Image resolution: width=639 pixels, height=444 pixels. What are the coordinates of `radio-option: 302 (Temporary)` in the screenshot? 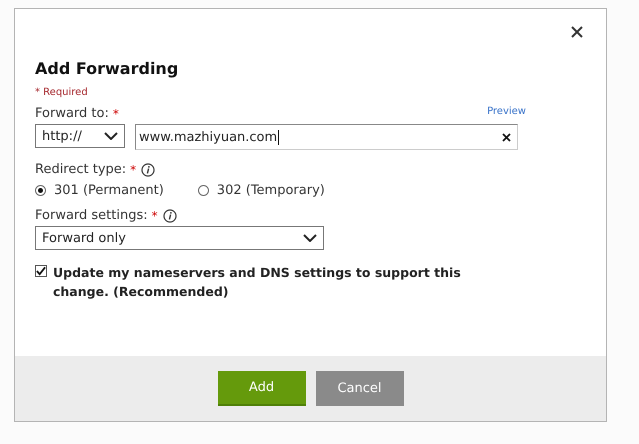 It's located at (261, 190).